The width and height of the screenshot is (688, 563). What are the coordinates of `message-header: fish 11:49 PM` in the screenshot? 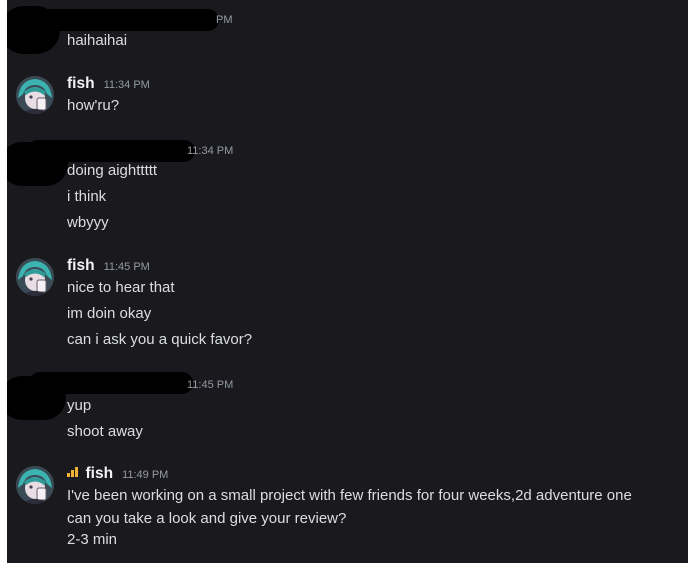 It's located at (117, 475).